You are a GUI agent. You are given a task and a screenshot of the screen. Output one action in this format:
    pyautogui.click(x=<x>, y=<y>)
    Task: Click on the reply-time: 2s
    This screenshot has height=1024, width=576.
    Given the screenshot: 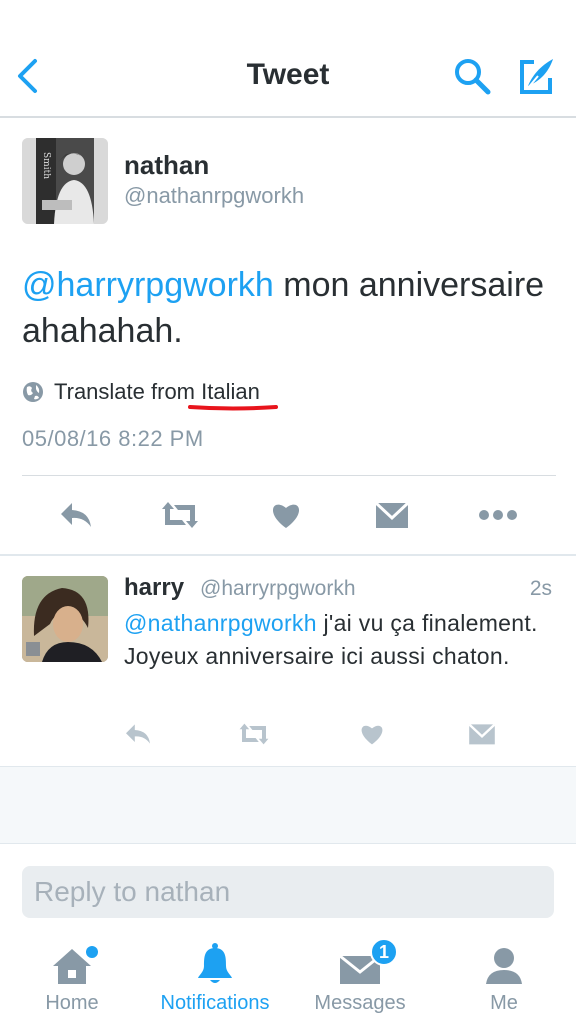 What is the action you would take?
    pyautogui.click(x=540, y=588)
    